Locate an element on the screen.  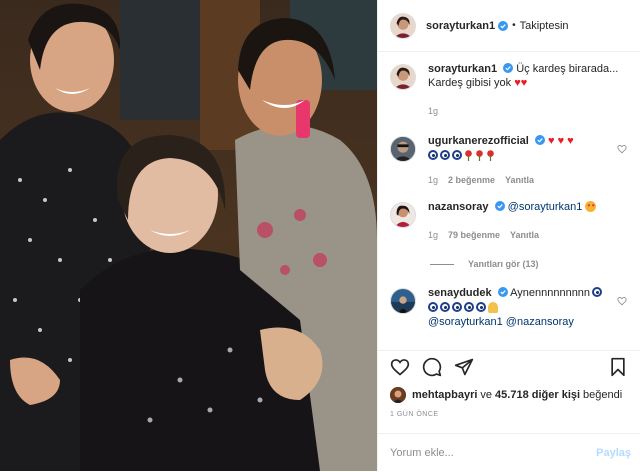
bookmark-icon is located at coordinates (618, 367).